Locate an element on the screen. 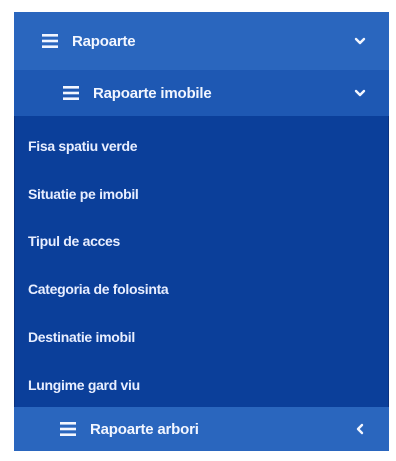  menu-item-categoria-de-folosinta: Categoria de folosinta is located at coordinates (201, 289).